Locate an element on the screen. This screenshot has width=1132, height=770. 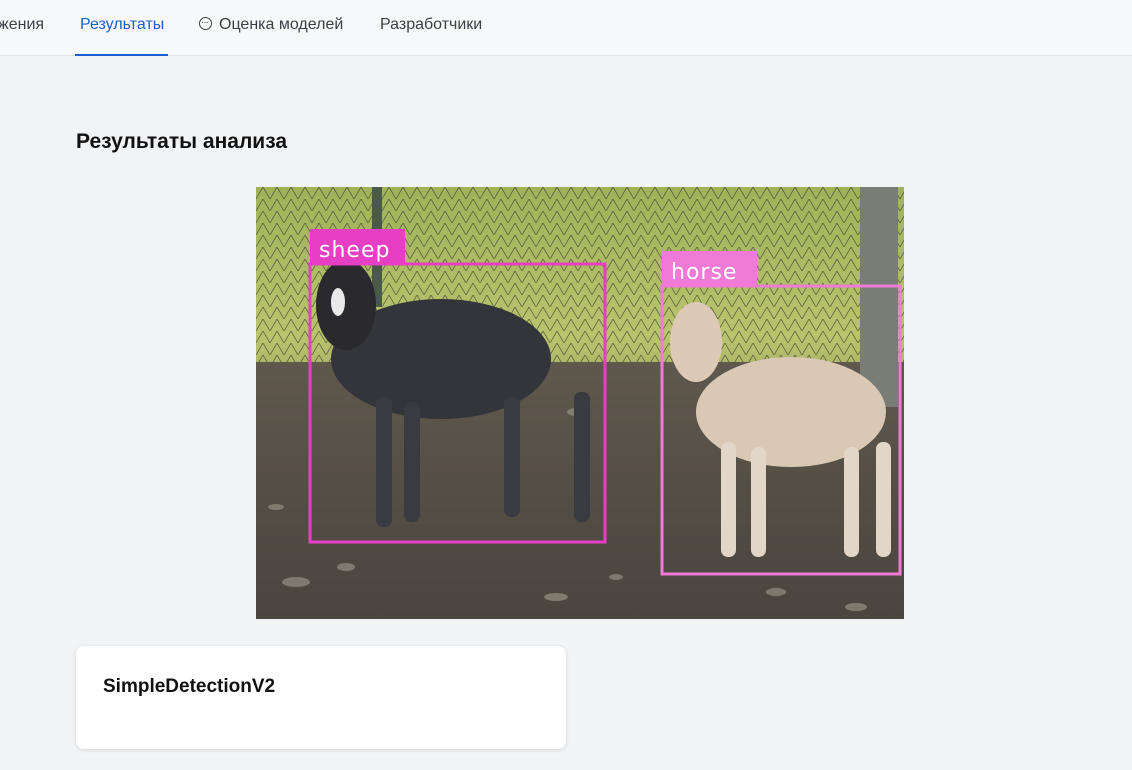
tab-images: жения is located at coordinates (22, 27).